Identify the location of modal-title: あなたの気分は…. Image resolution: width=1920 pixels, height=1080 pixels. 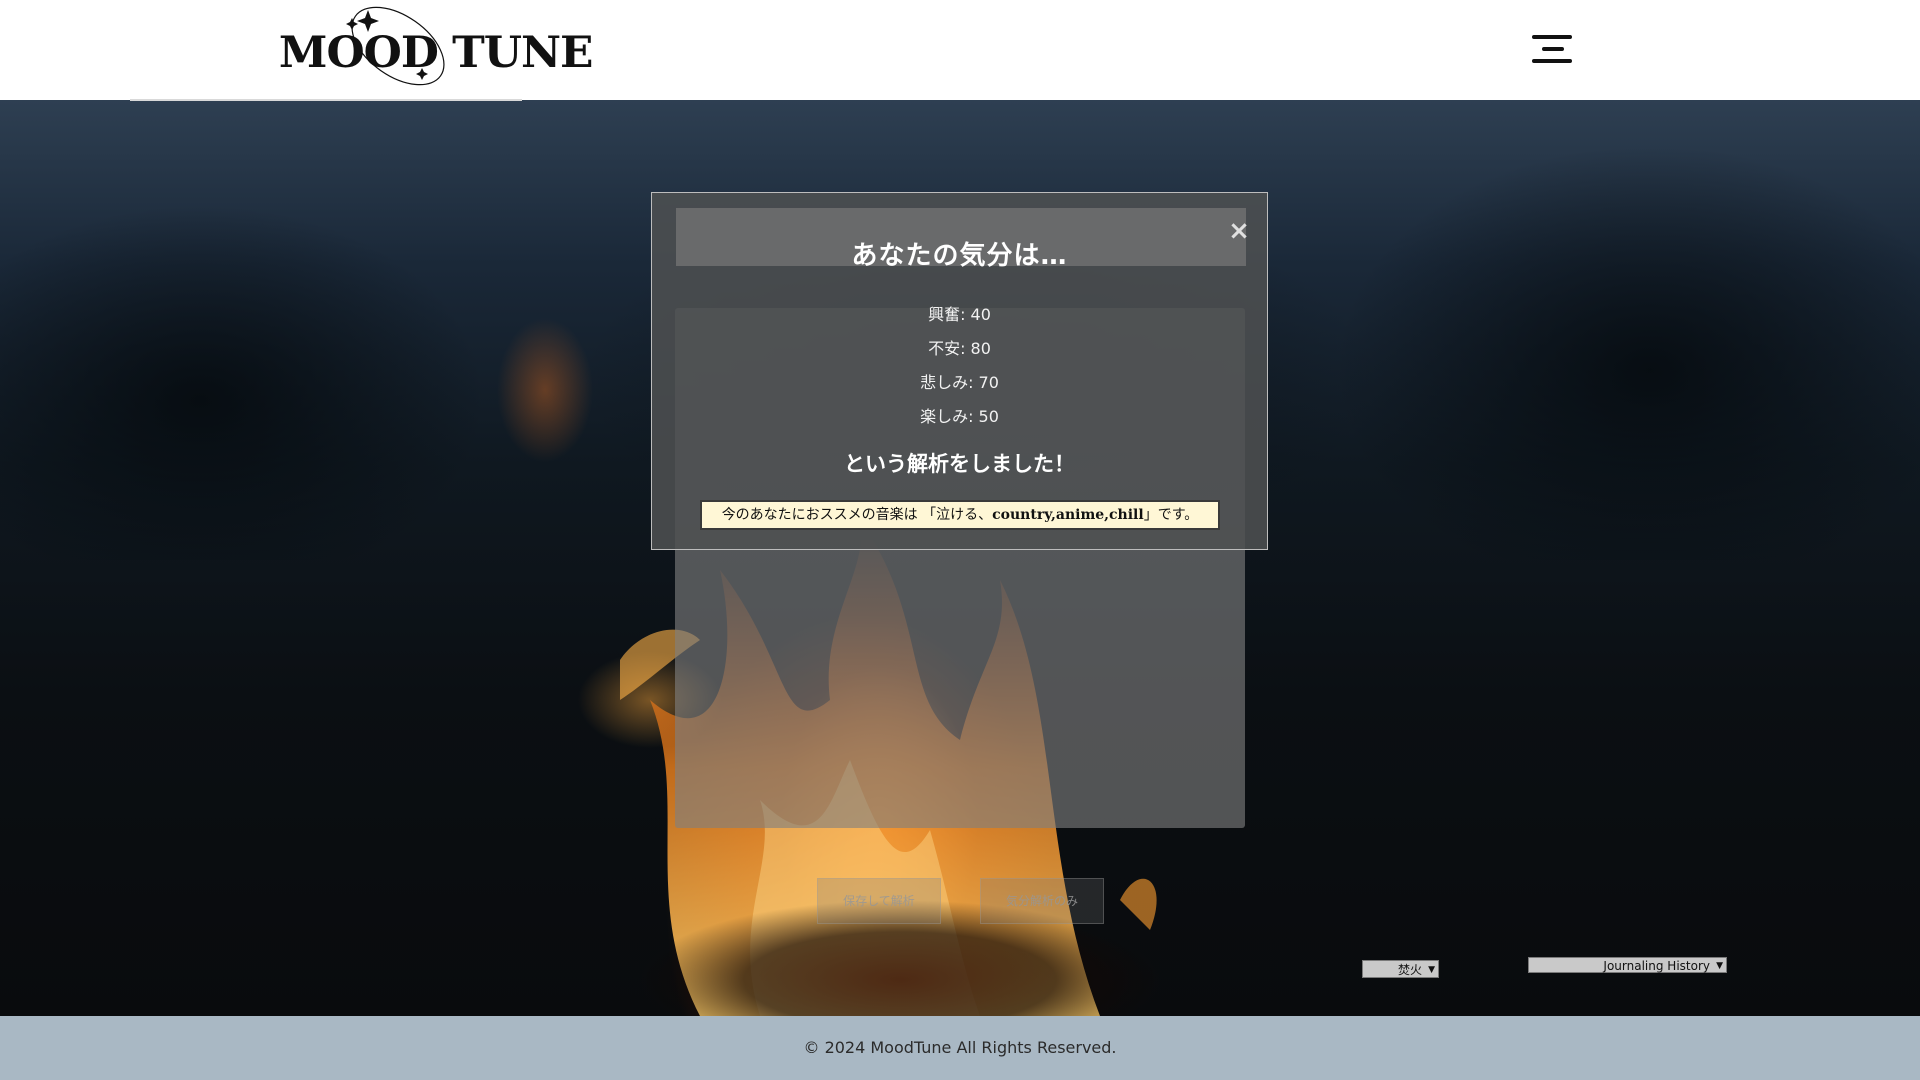
(959, 256).